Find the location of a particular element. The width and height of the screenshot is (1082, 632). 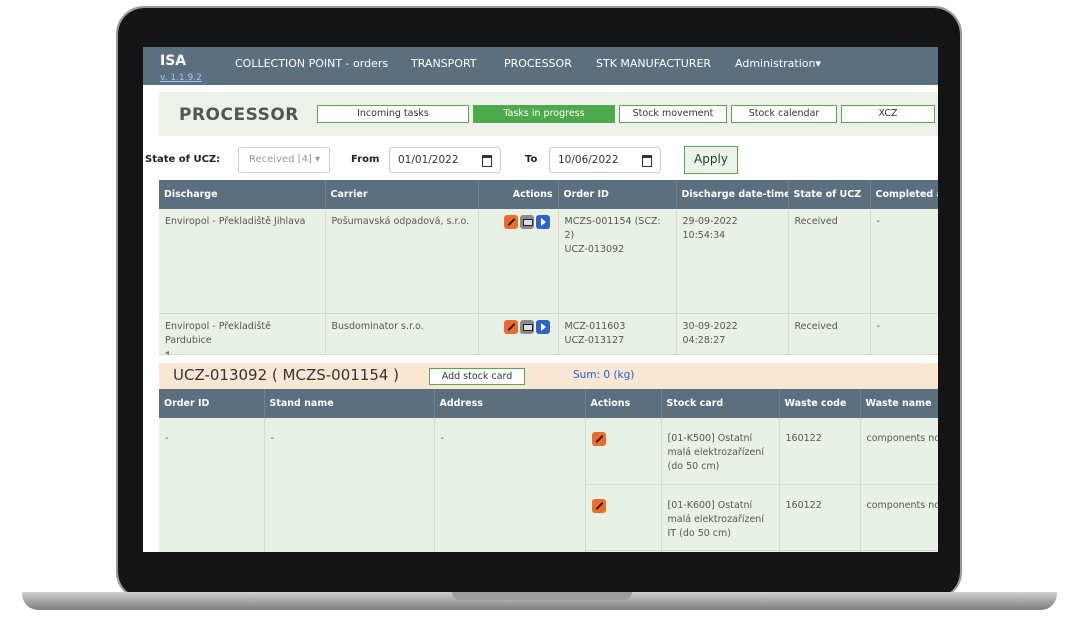

from-date-input: 01/01/2022 is located at coordinates (445, 160).